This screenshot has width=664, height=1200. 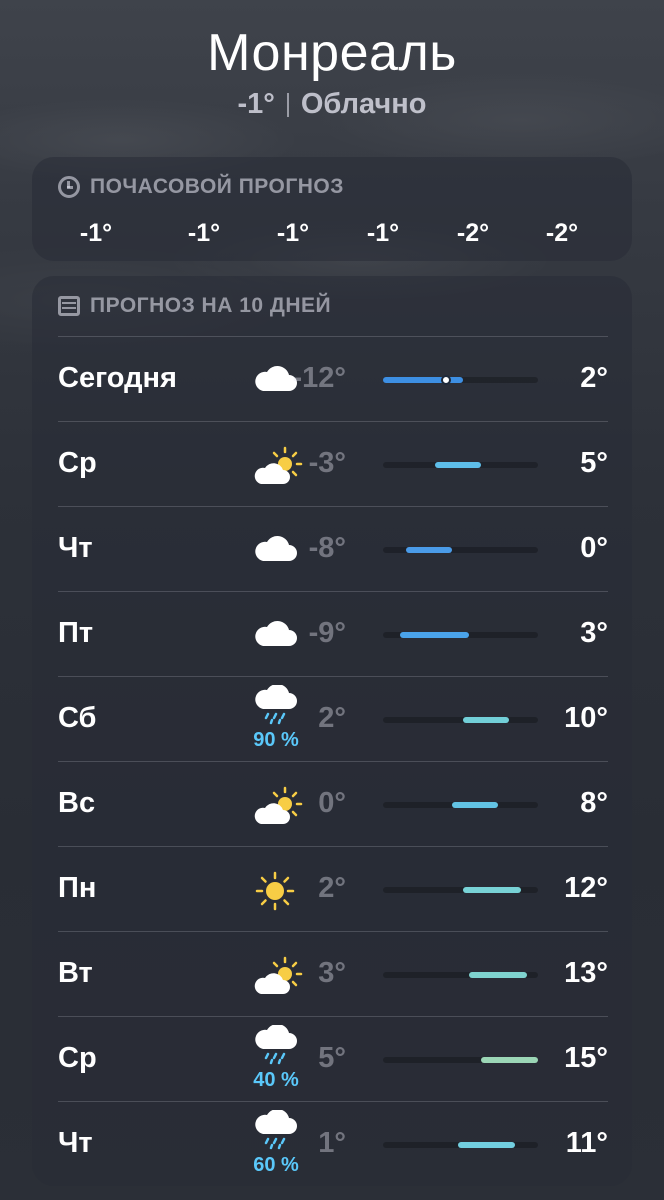 I want to click on ten-day-forecast-header: ПРОГНОЗ НА 10 ДНЕЙ, so click(x=332, y=297).